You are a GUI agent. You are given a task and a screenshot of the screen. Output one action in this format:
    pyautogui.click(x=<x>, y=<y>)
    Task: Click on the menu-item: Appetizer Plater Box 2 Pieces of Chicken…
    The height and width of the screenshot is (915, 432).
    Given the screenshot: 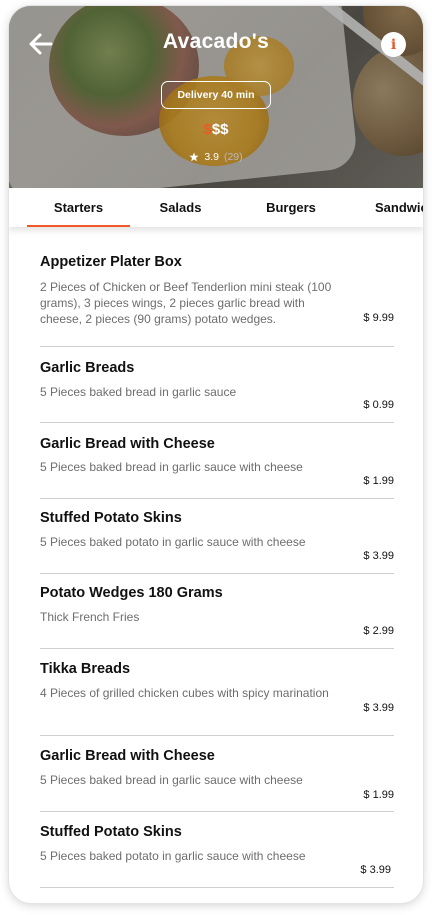 What is the action you would take?
    pyautogui.click(x=217, y=287)
    